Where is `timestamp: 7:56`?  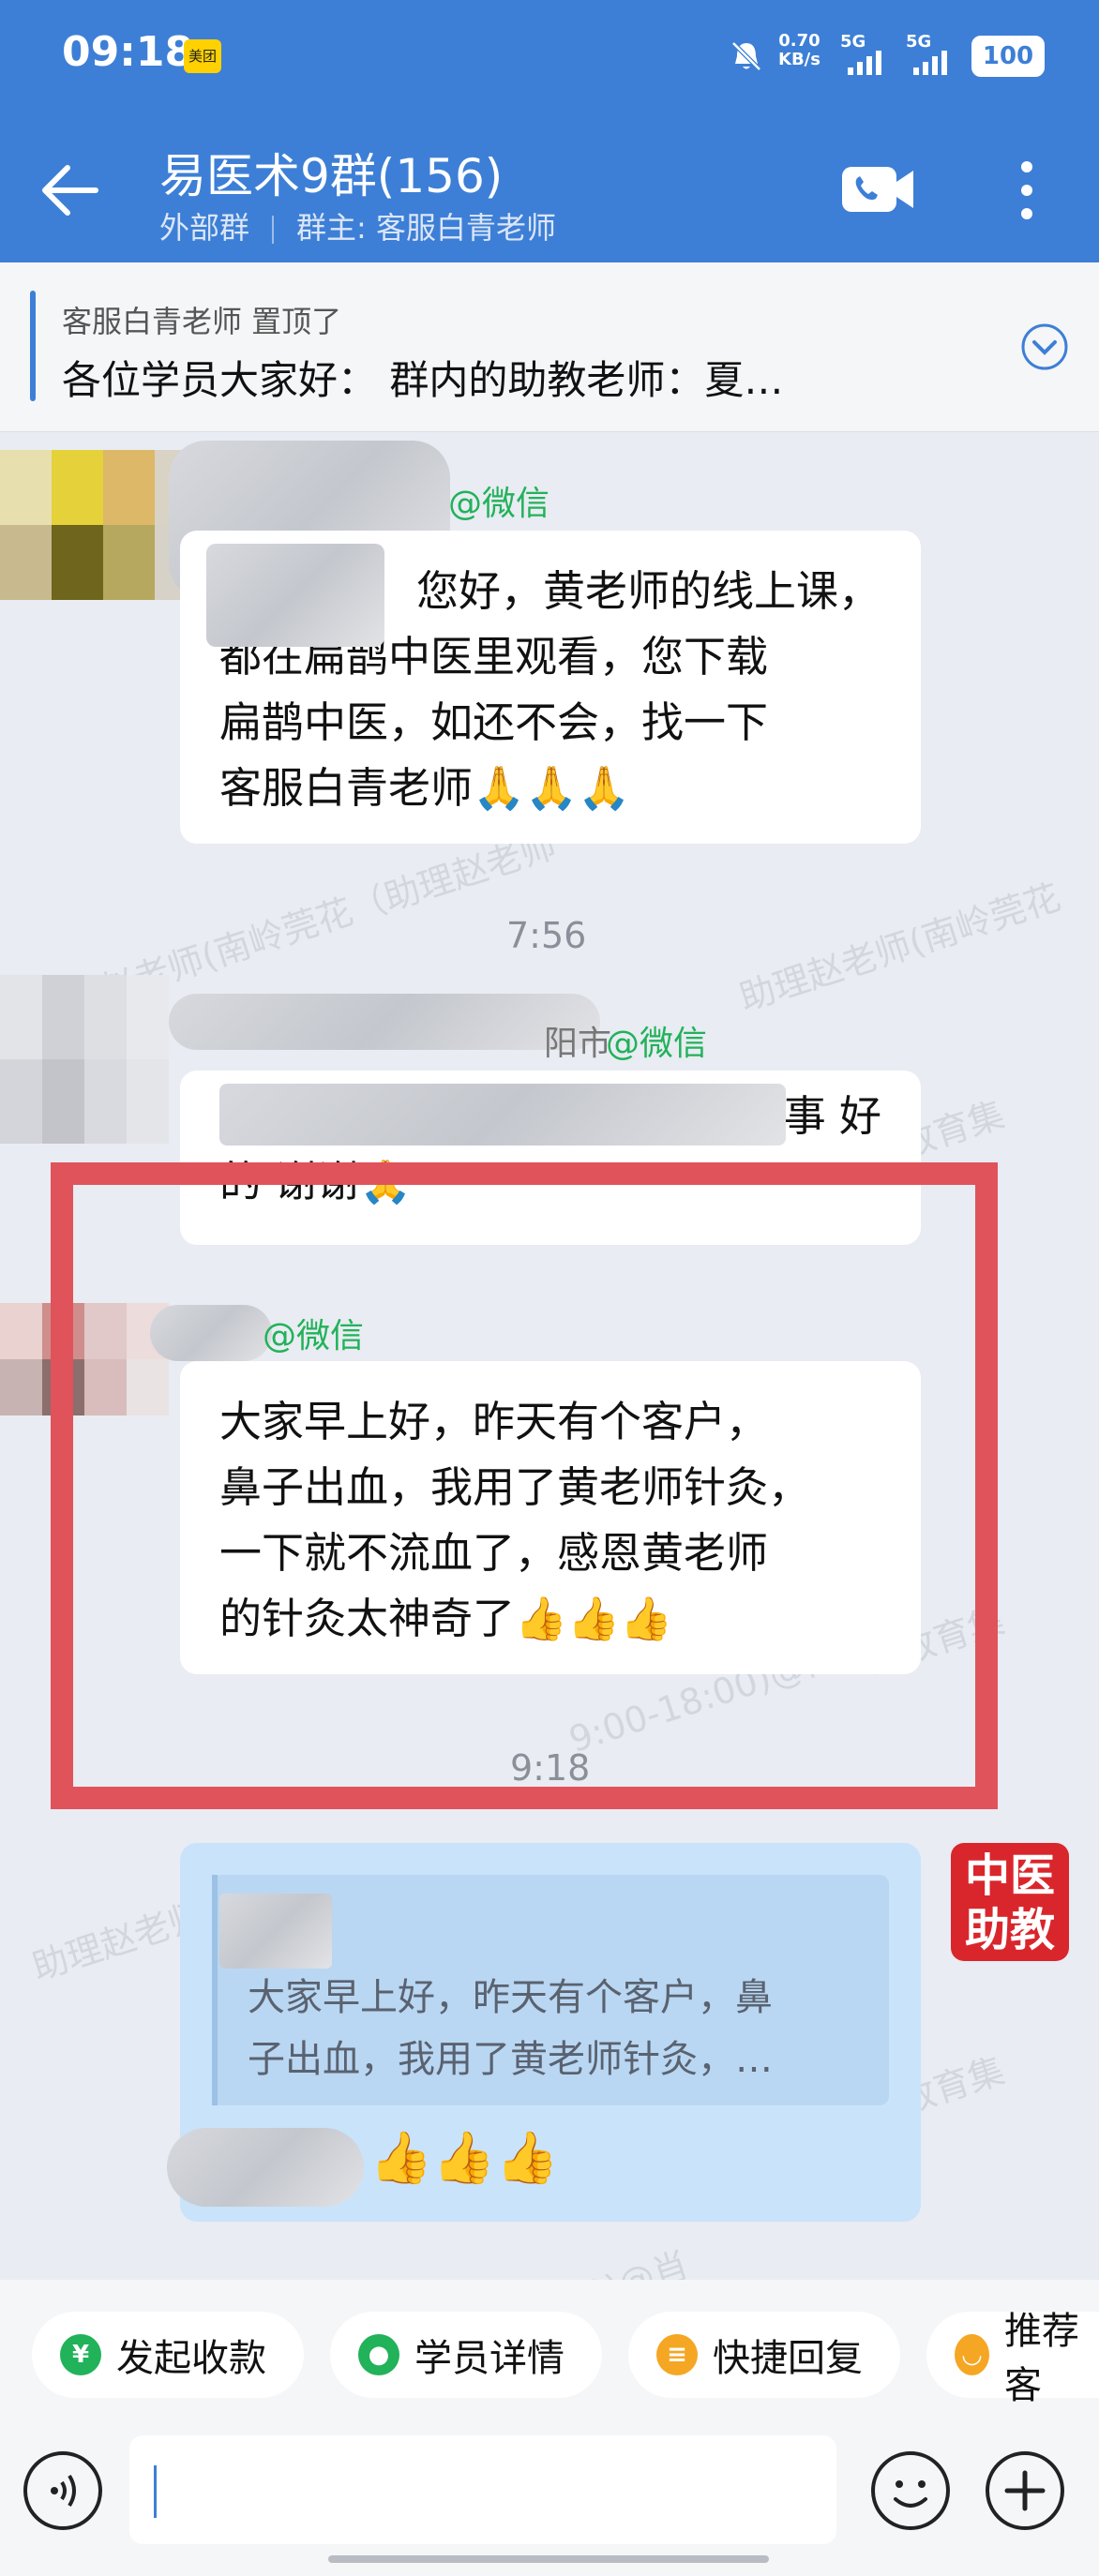
timestamp: 7:56 is located at coordinates (546, 936).